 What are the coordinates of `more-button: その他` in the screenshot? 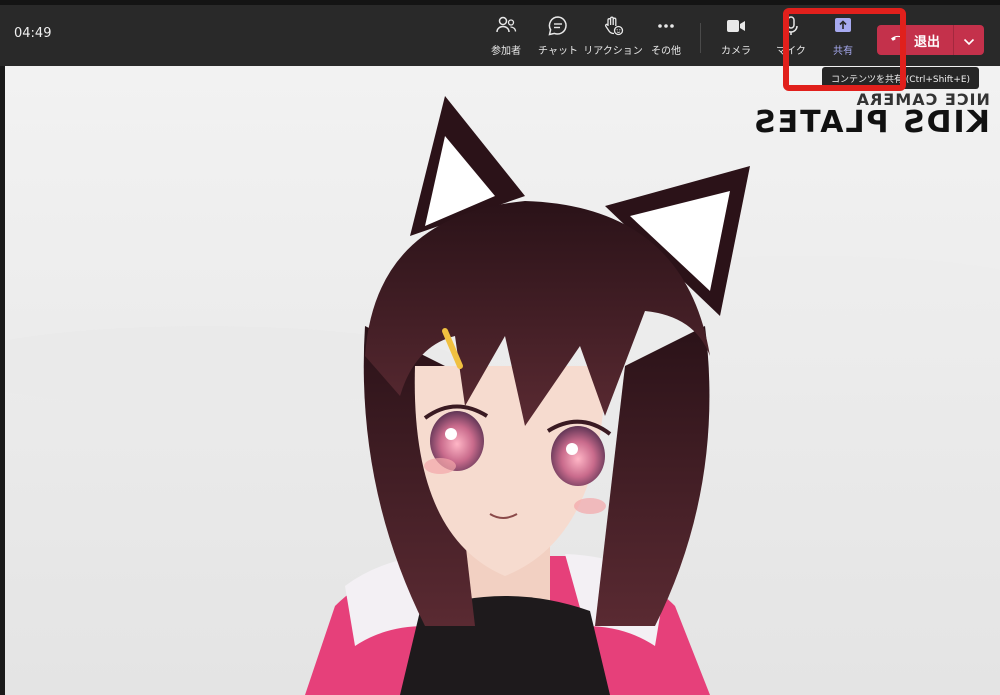 It's located at (666, 38).